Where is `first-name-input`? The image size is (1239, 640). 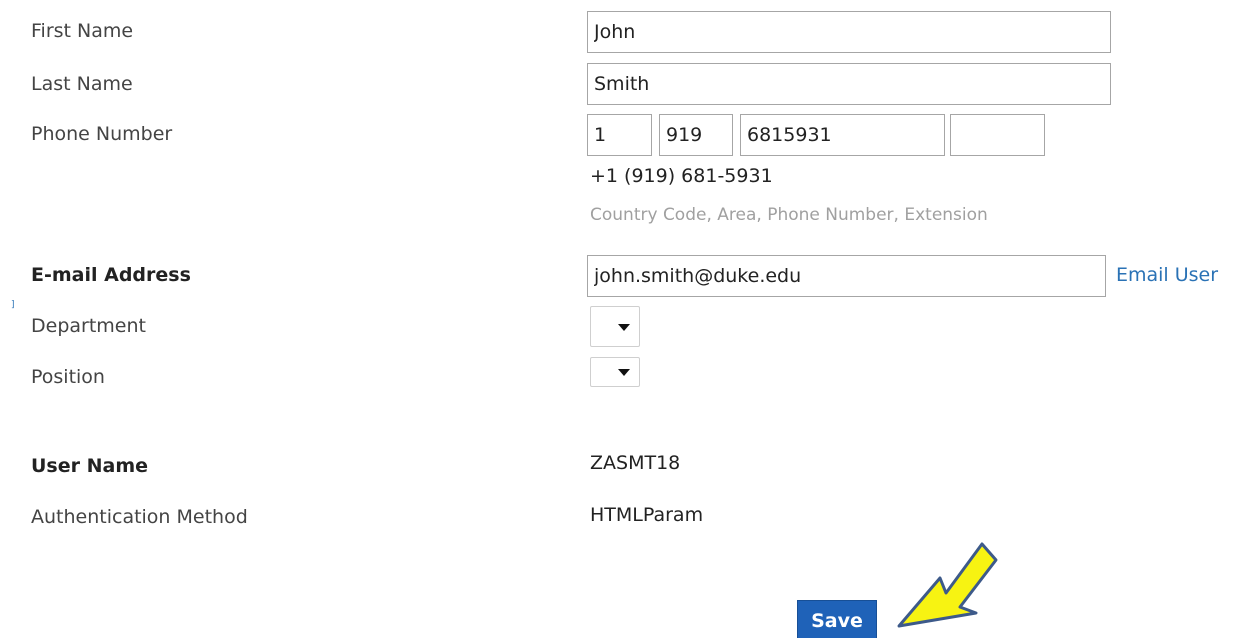
first-name-input is located at coordinates (849, 32).